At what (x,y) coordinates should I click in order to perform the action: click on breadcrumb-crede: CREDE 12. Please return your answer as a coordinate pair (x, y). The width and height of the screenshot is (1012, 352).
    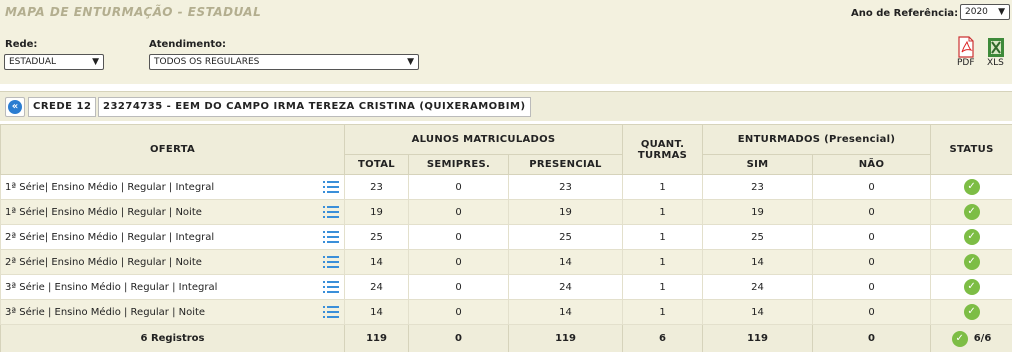
    Looking at the image, I should click on (62, 107).